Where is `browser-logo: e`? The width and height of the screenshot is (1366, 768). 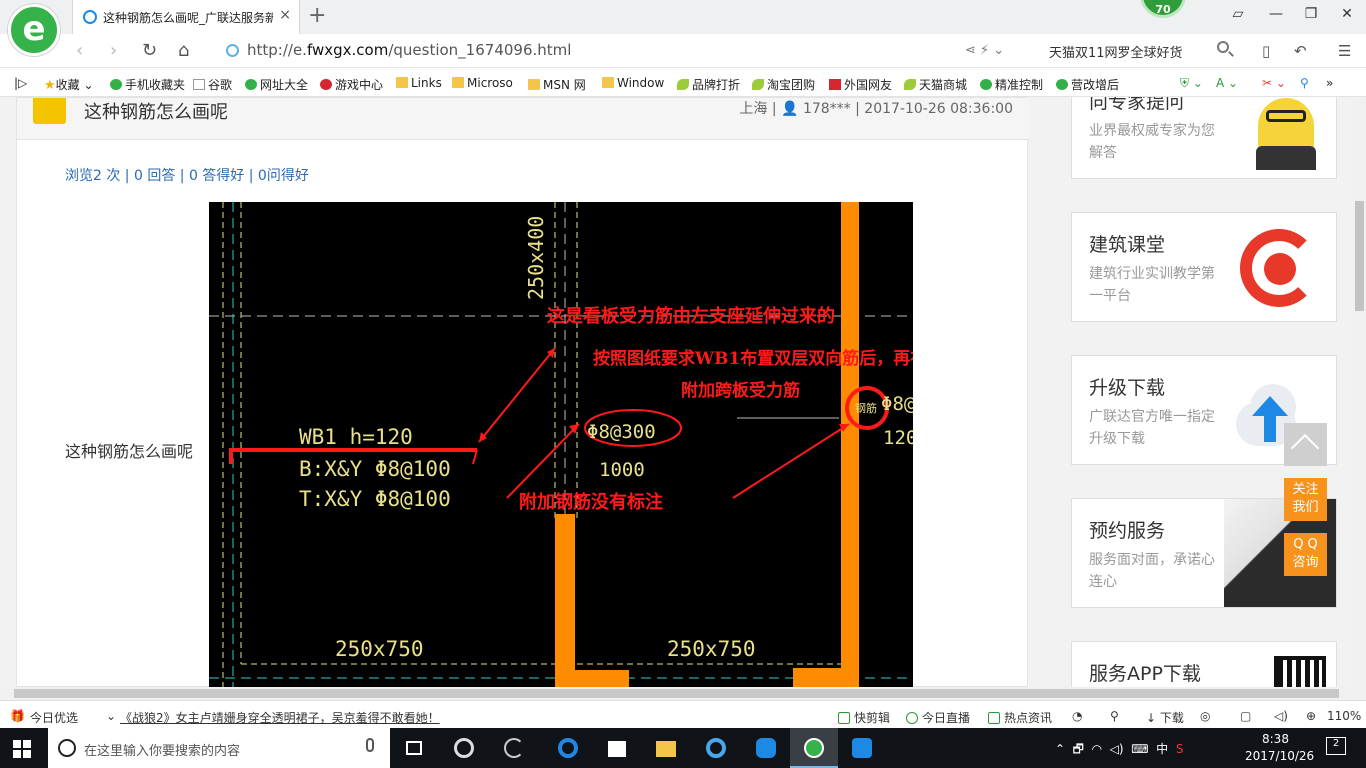 browser-logo: e is located at coordinates (34, 30).